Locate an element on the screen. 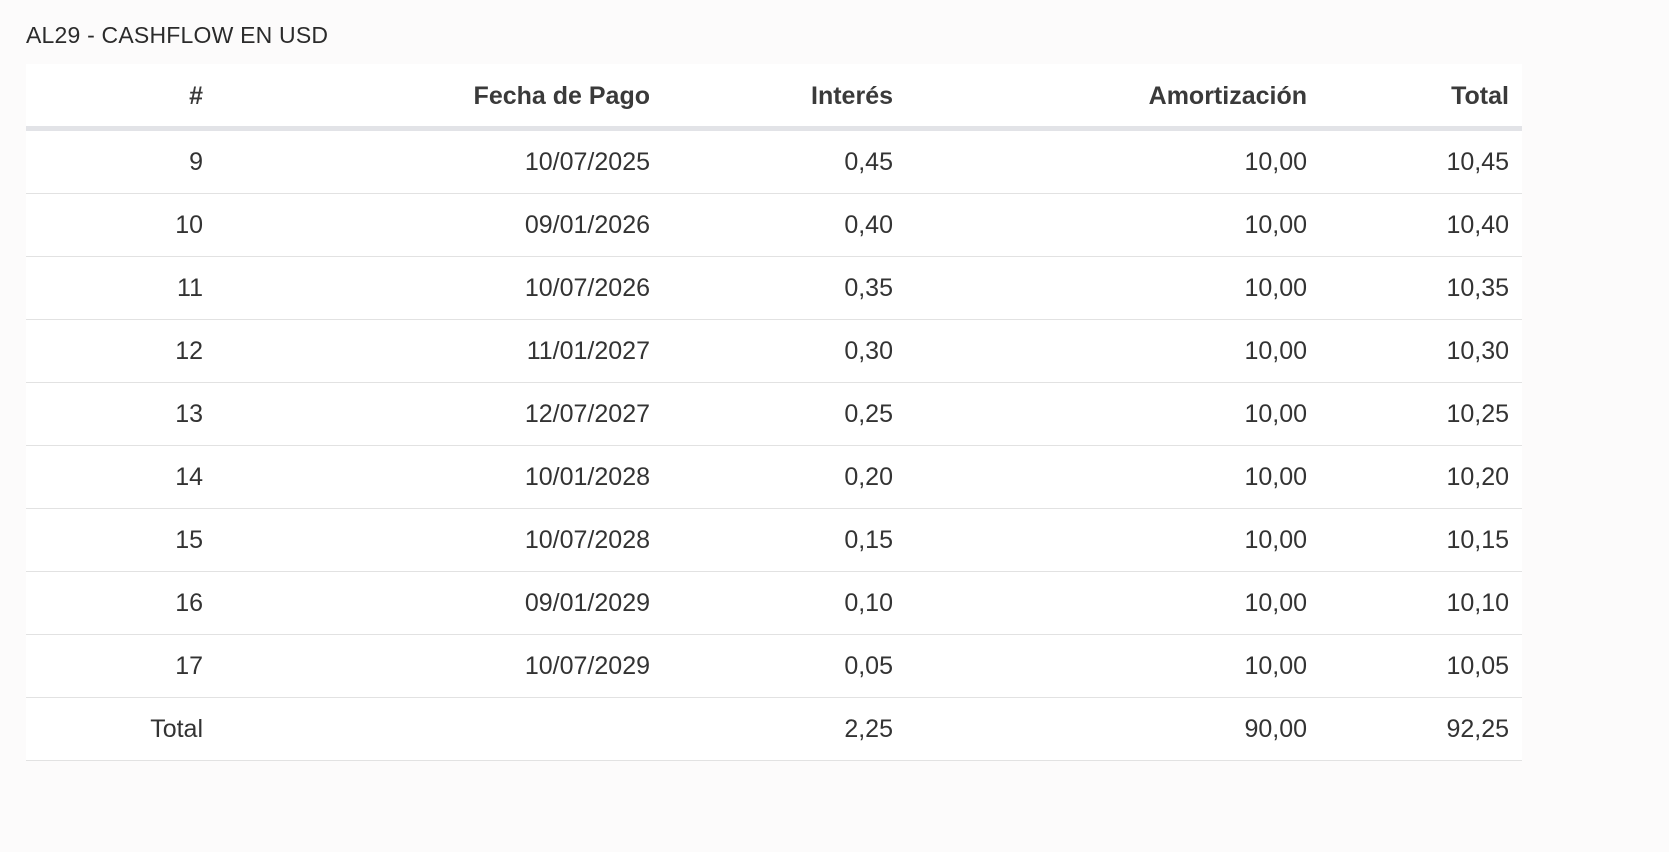  cell-interest: 0,20 is located at coordinates (868, 476).